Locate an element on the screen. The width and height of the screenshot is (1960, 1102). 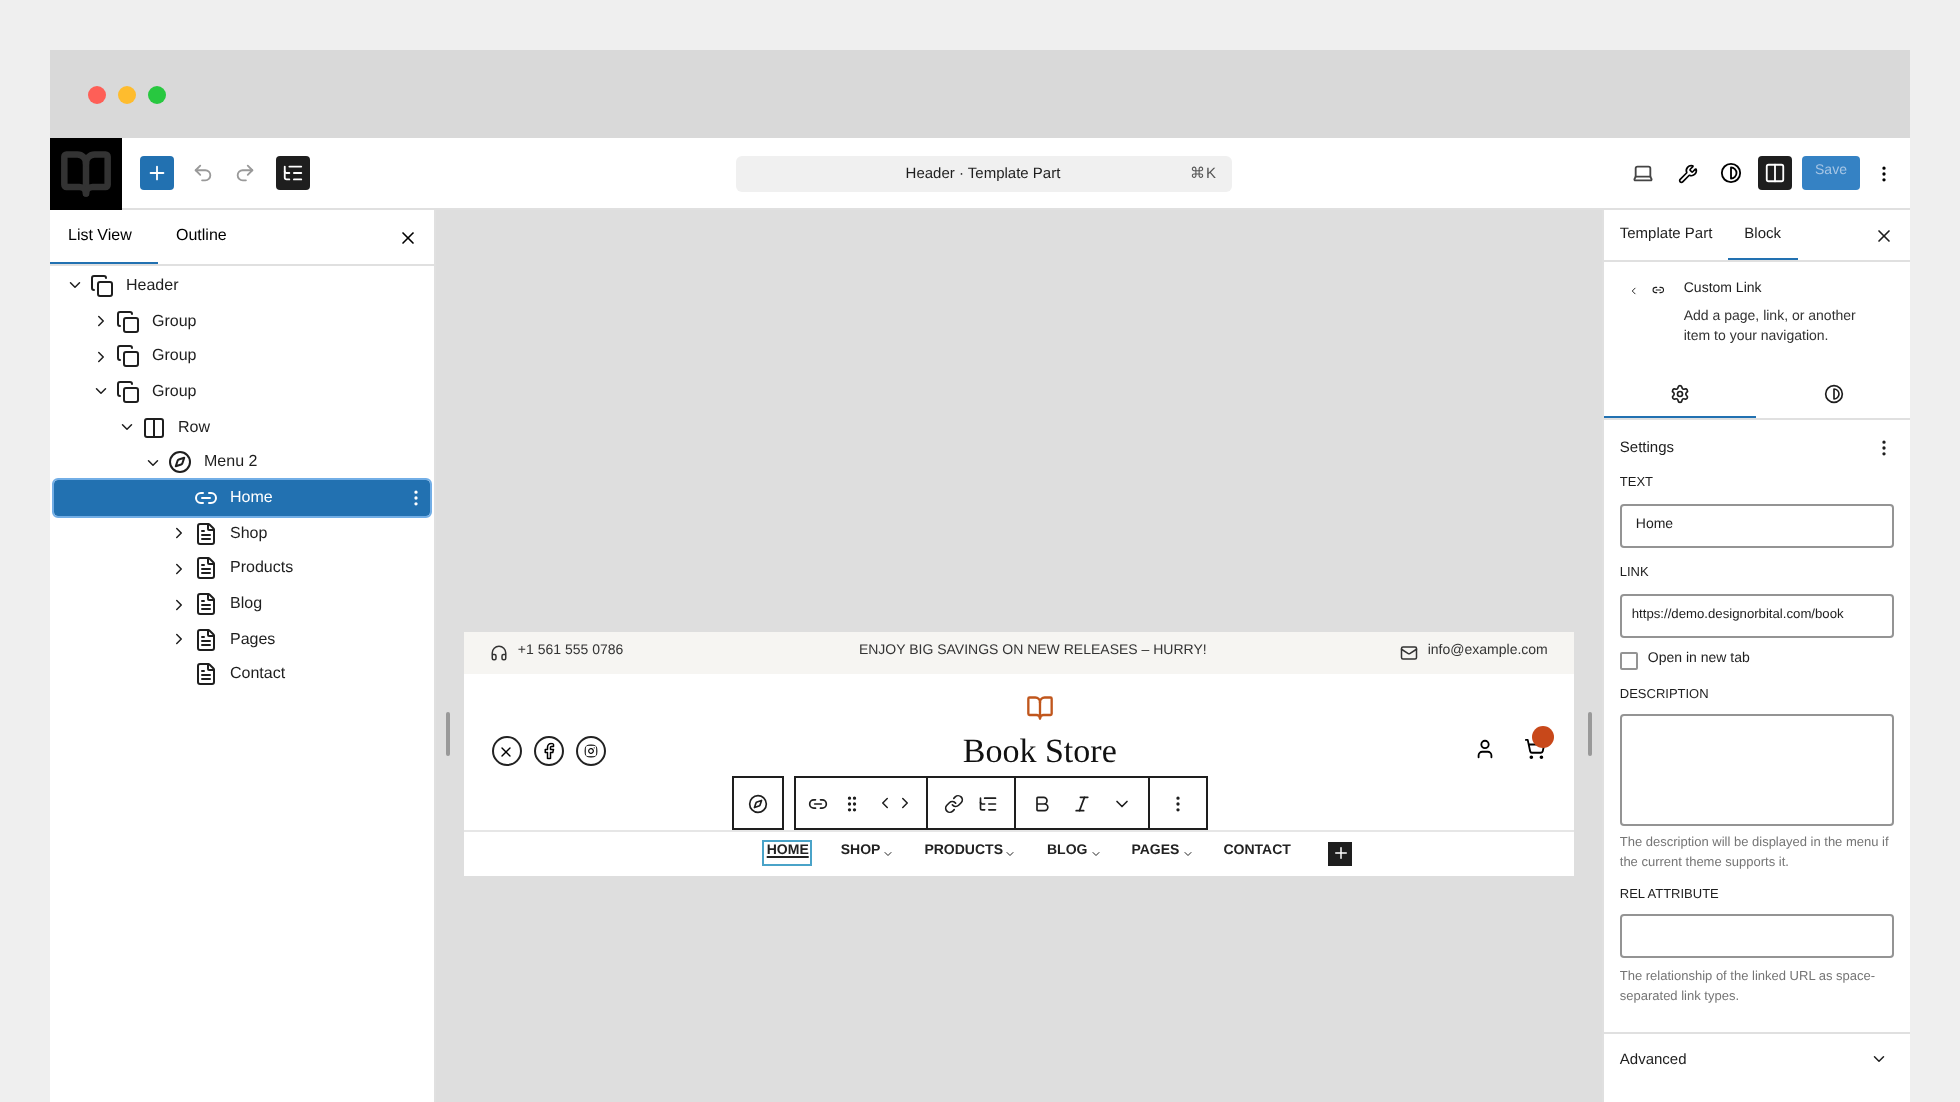
tree-label: Products is located at coordinates (262, 568).